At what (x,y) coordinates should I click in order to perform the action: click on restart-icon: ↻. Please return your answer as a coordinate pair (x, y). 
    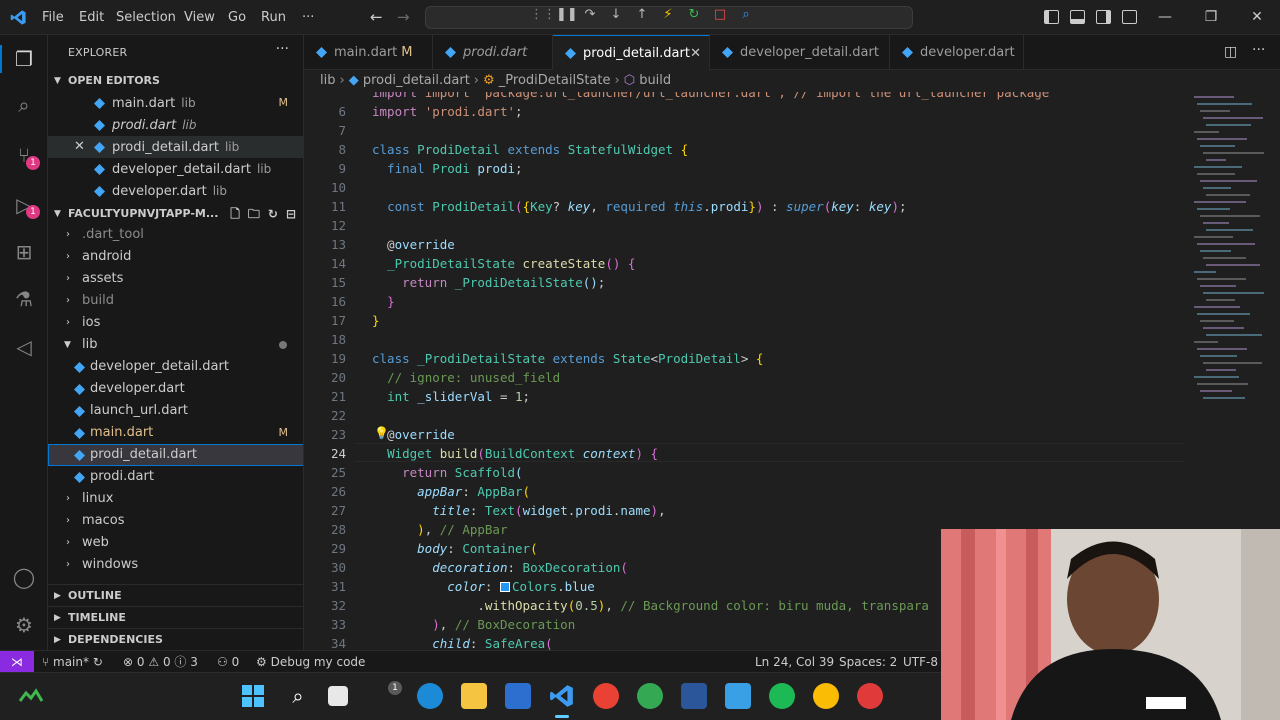
    Looking at the image, I should click on (694, 15).